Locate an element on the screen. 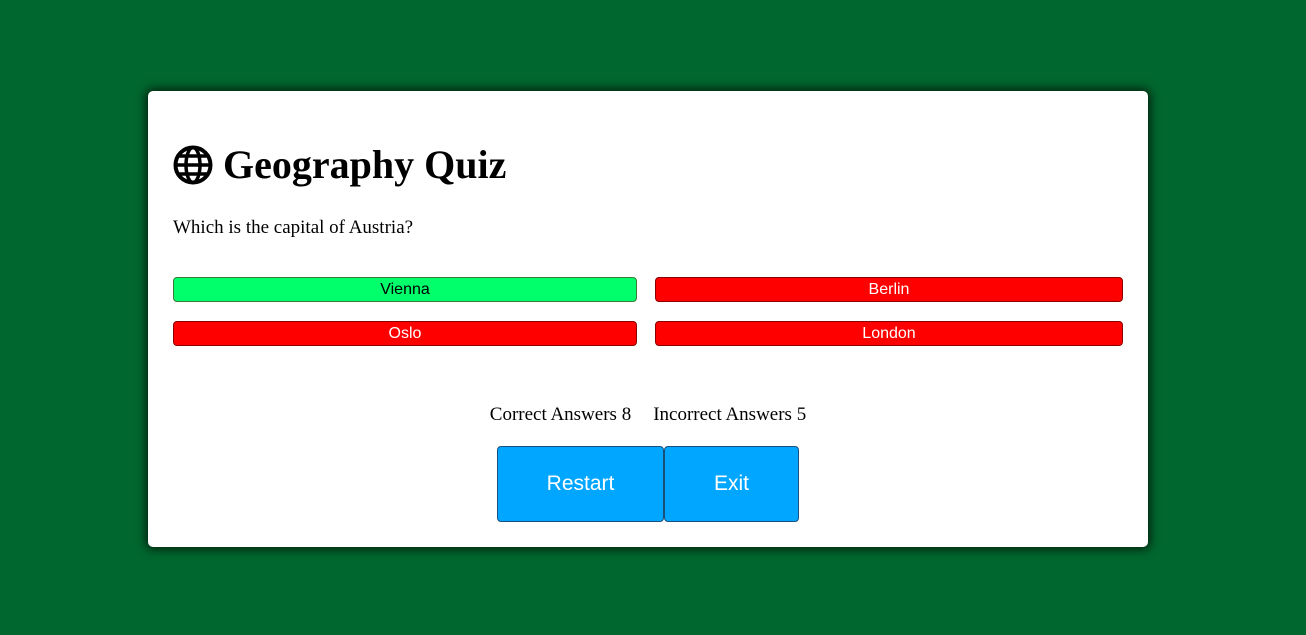 The height and width of the screenshot is (635, 1306). correct-answers-label: Correct Answers is located at coordinates (553, 414).